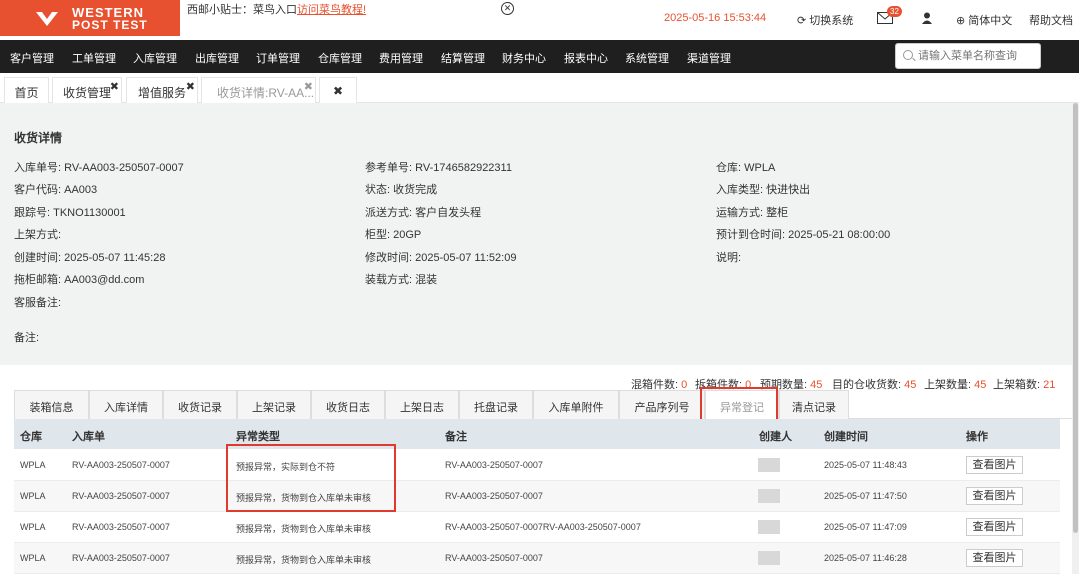 The height and width of the screenshot is (574, 1079). Describe the element at coordinates (662, 404) in the screenshot. I see `tab-product-serials: 产品序列号` at that location.